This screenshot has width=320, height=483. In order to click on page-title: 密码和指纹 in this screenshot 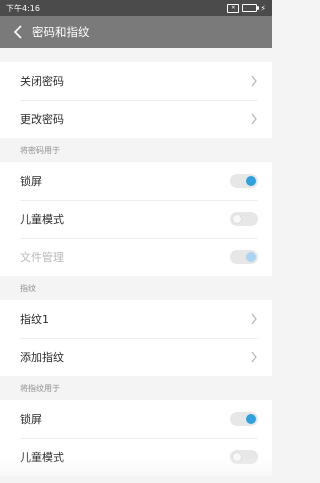, I will do `click(61, 32)`.